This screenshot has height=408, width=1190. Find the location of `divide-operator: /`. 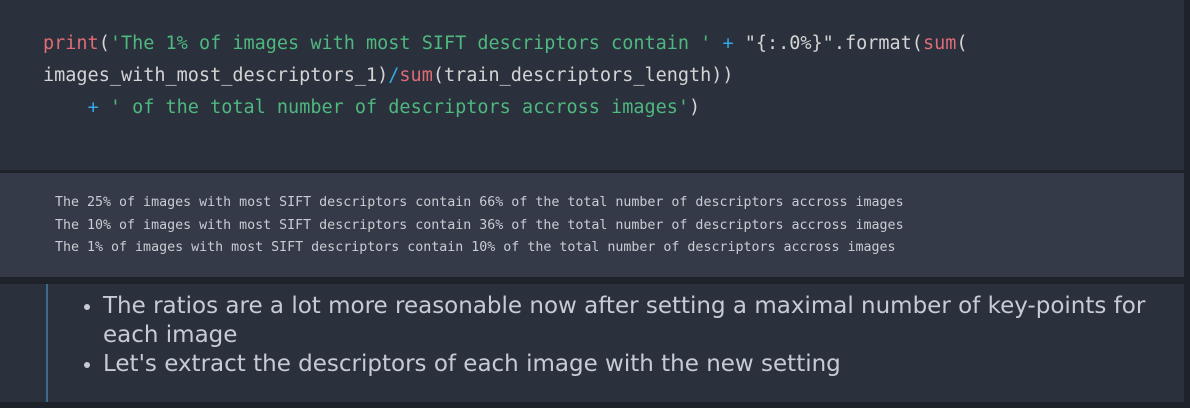

divide-operator: / is located at coordinates (394, 75).